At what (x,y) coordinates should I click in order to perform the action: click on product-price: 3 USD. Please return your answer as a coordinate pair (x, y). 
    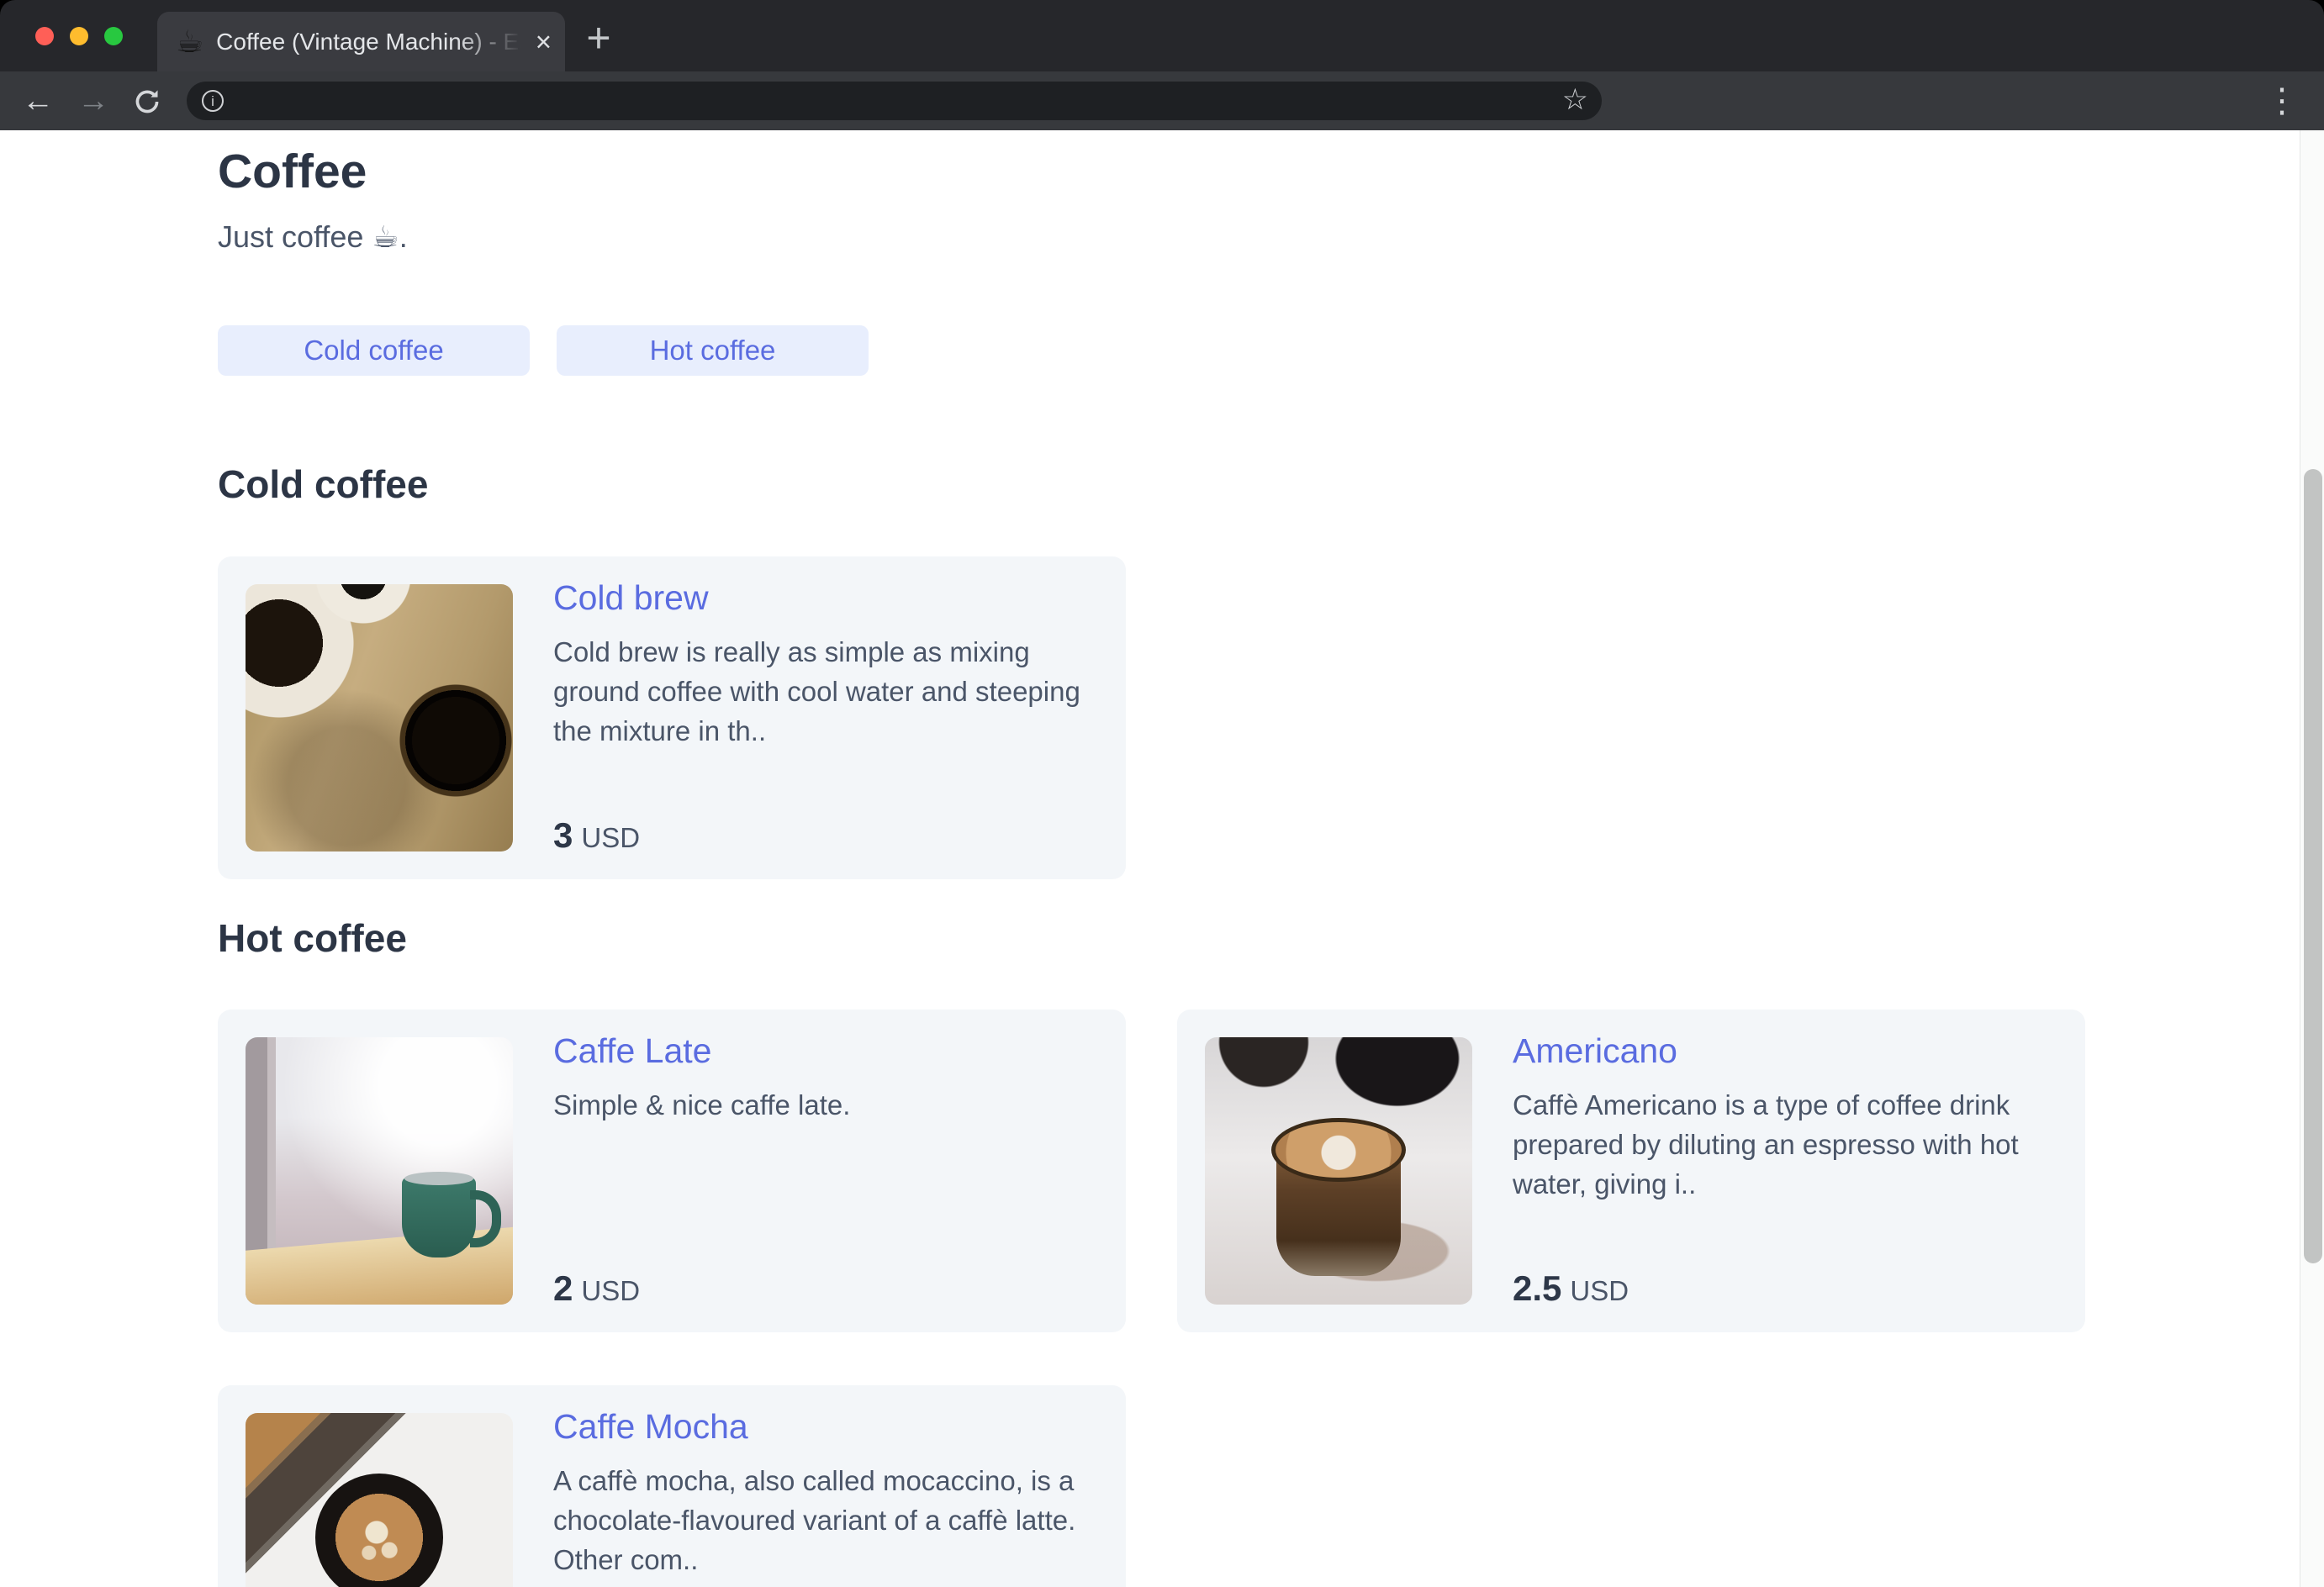
    Looking at the image, I should click on (596, 835).